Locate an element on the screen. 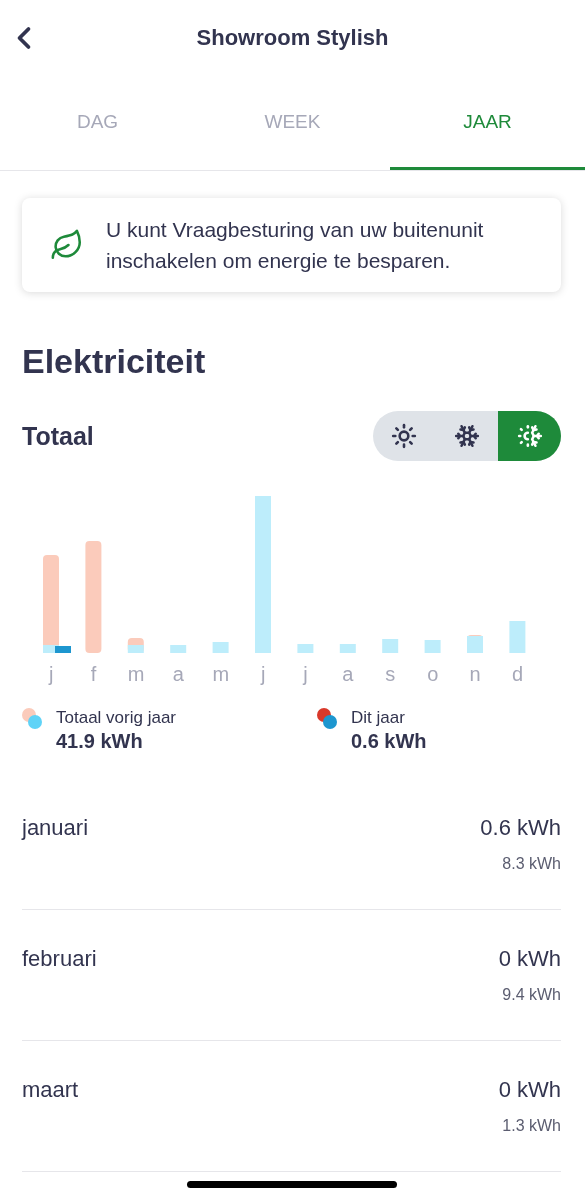 Image resolution: width=585 pixels, height=1200 pixels. previous-value: 1.3 kWh is located at coordinates (531, 1126).